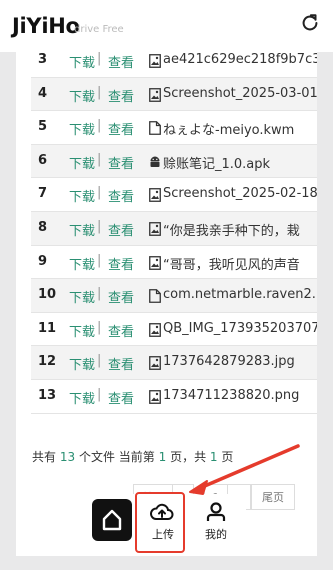  I want to click on table-row: 13 下载 | 查看 1734711238820.png, so click(174, 397).